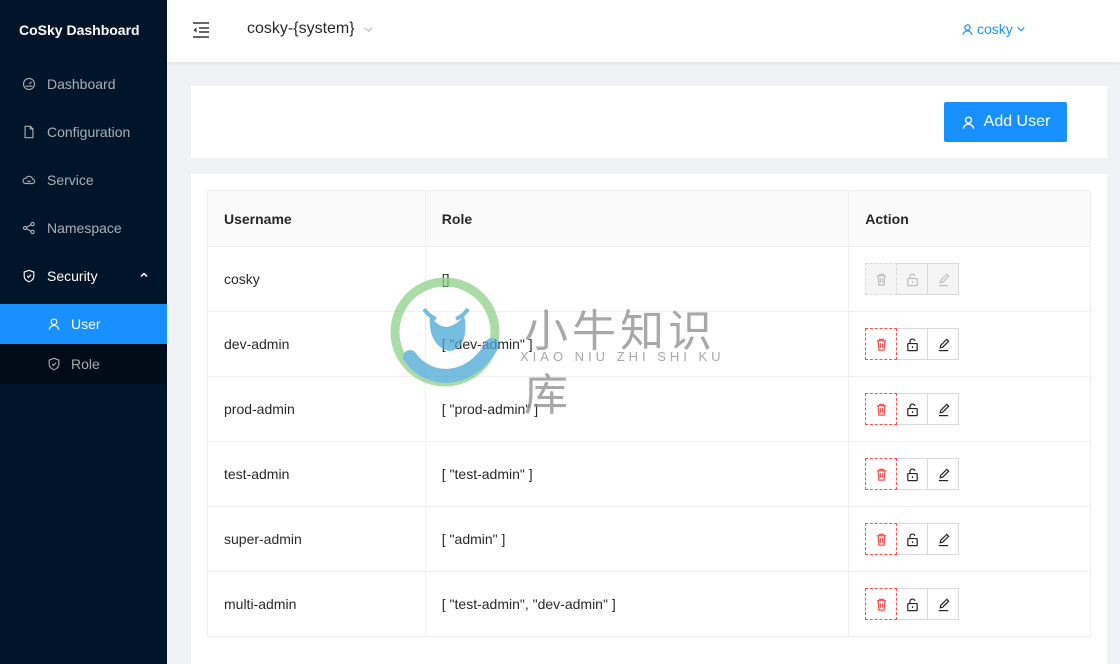  I want to click on add-user-button: Add User, so click(1005, 122).